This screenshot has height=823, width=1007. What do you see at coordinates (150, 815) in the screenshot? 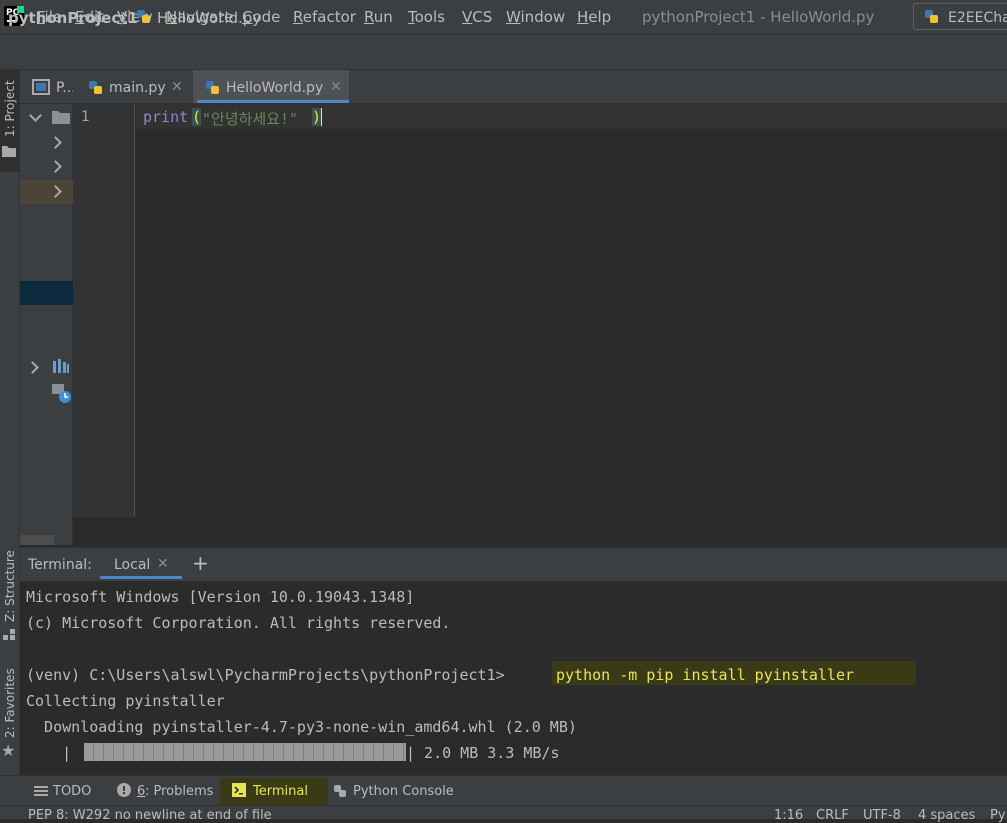
I see `status-message: PEP 8: W292 no newline at end of file` at bounding box center [150, 815].